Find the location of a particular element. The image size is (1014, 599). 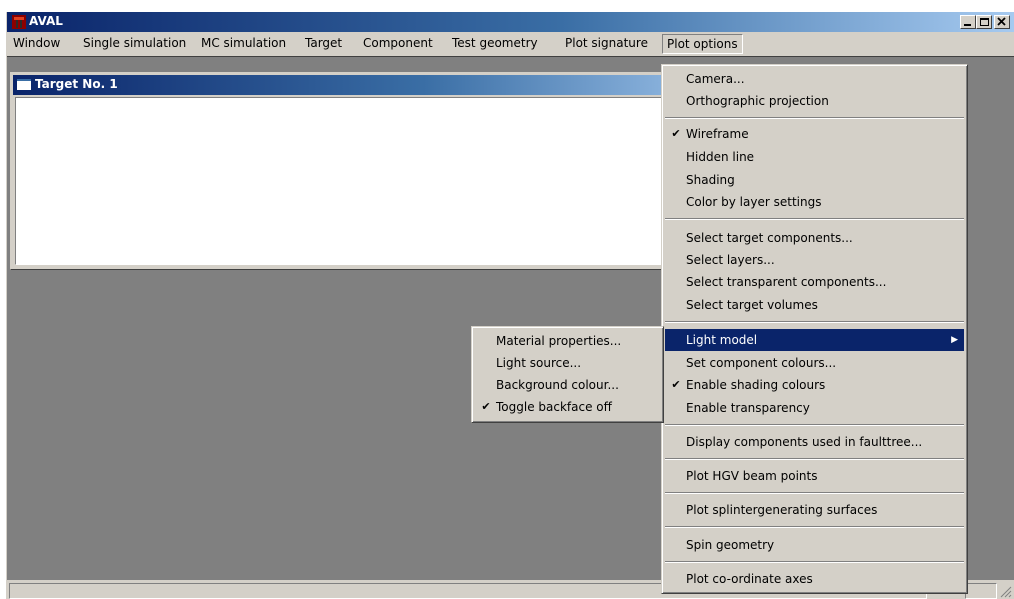

menu-mc-simulation: MC simulation is located at coordinates (243, 44).